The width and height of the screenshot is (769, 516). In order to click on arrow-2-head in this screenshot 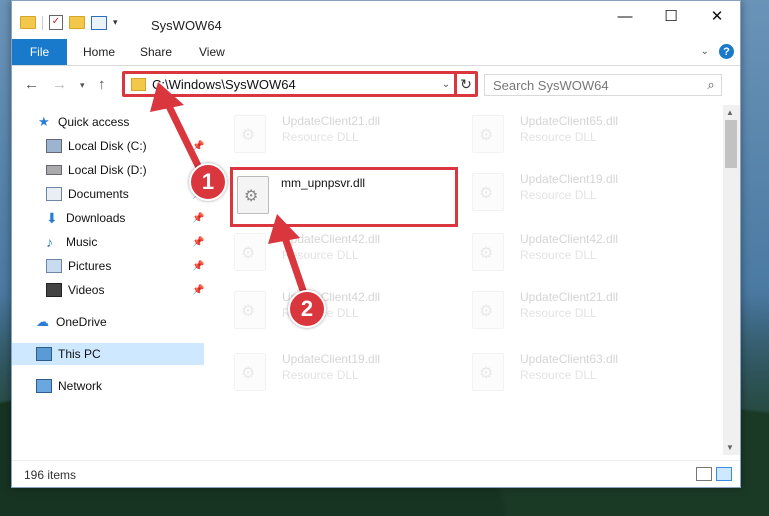, I will do `click(284, 229)`.